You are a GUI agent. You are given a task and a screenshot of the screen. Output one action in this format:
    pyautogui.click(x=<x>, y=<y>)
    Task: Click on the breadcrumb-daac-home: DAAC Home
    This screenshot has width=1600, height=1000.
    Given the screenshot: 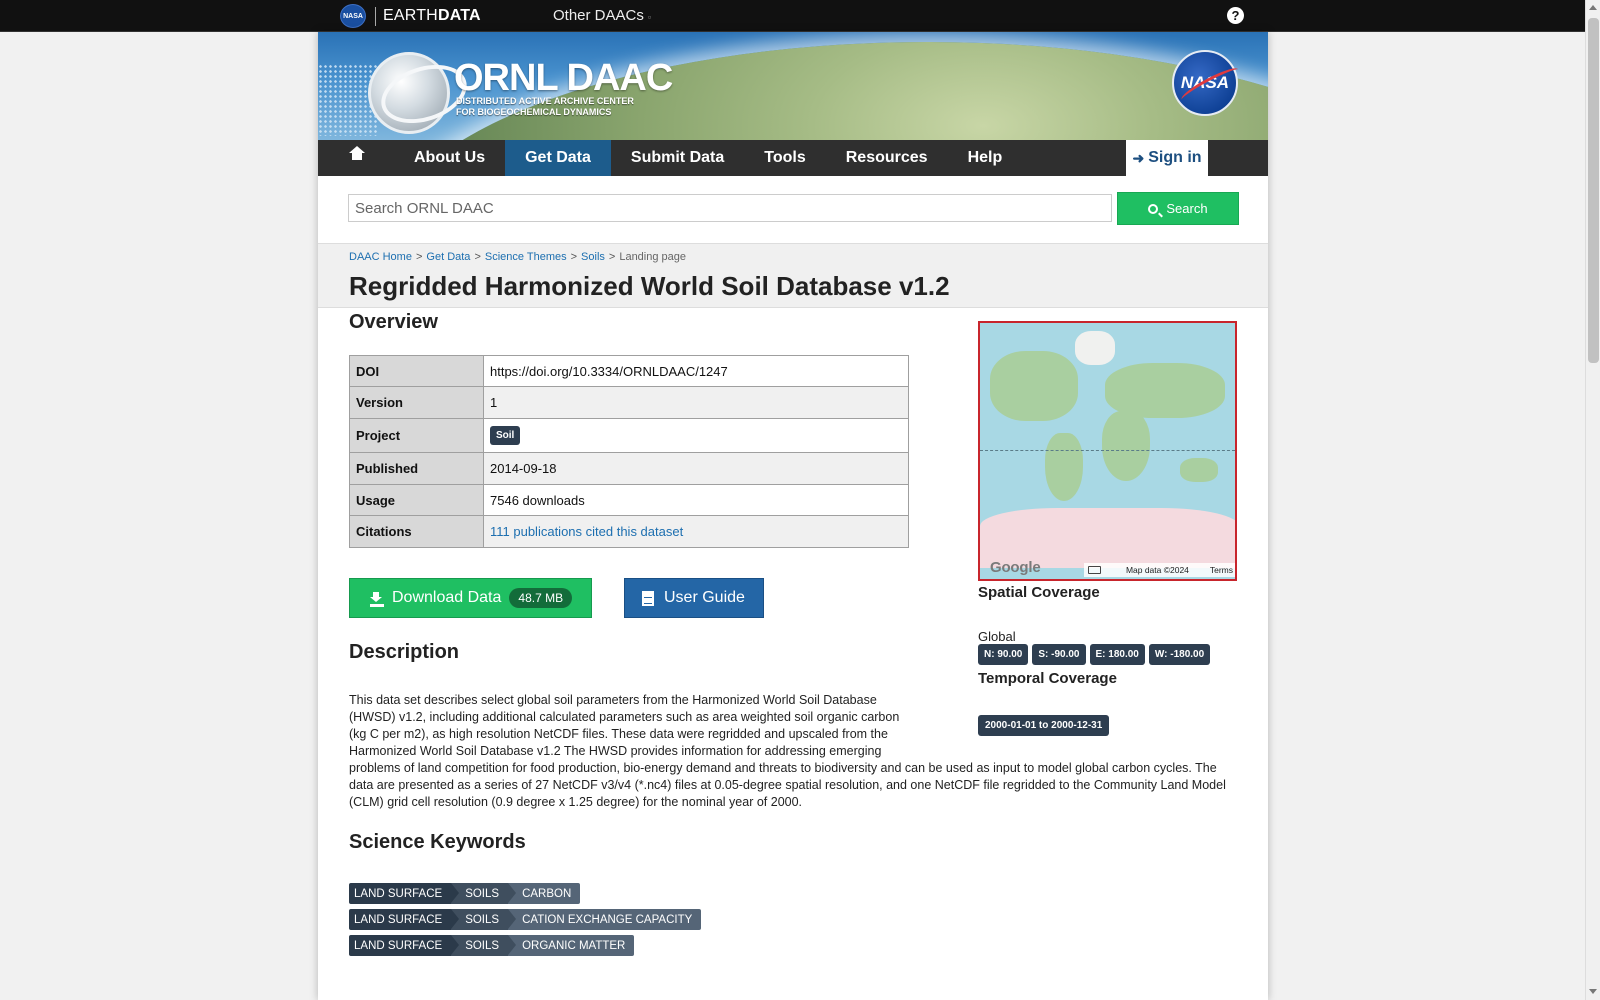 What is the action you would take?
    pyautogui.click(x=380, y=257)
    